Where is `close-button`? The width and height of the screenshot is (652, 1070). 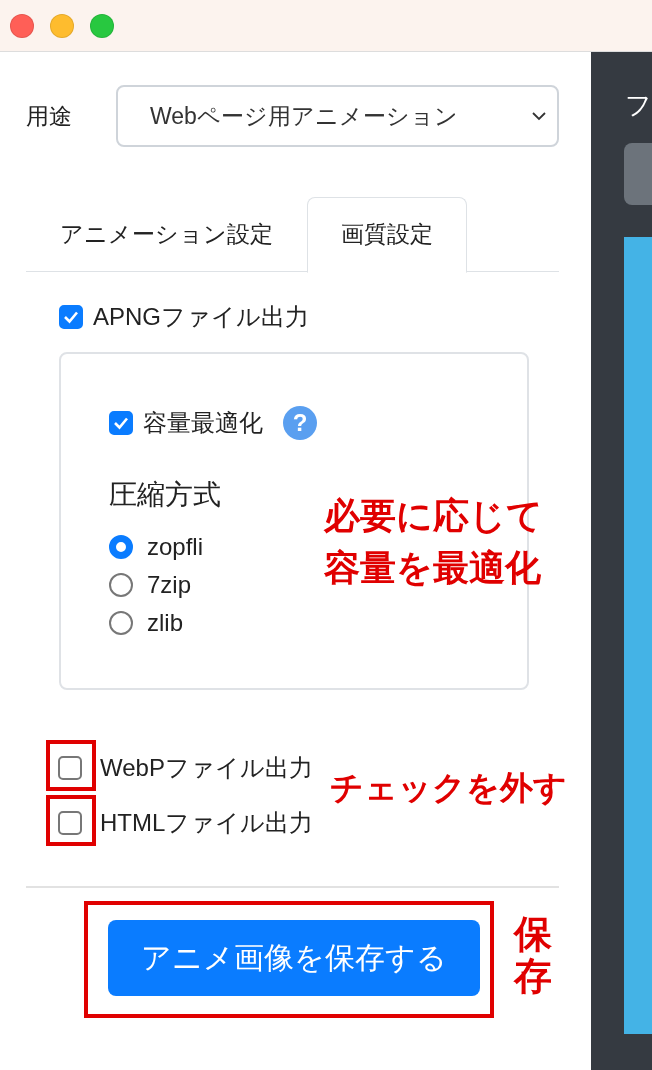
close-button is located at coordinates (22, 25).